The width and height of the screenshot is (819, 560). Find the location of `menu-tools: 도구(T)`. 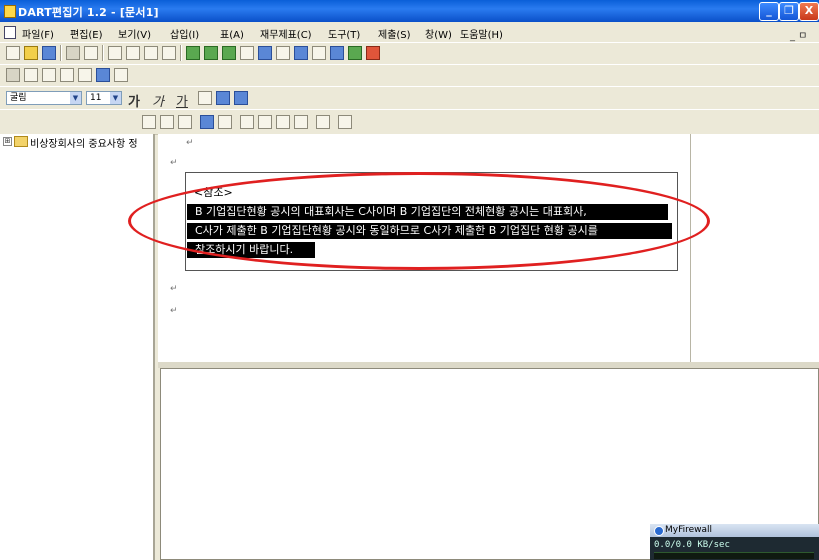

menu-tools: 도구(T) is located at coordinates (344, 33).